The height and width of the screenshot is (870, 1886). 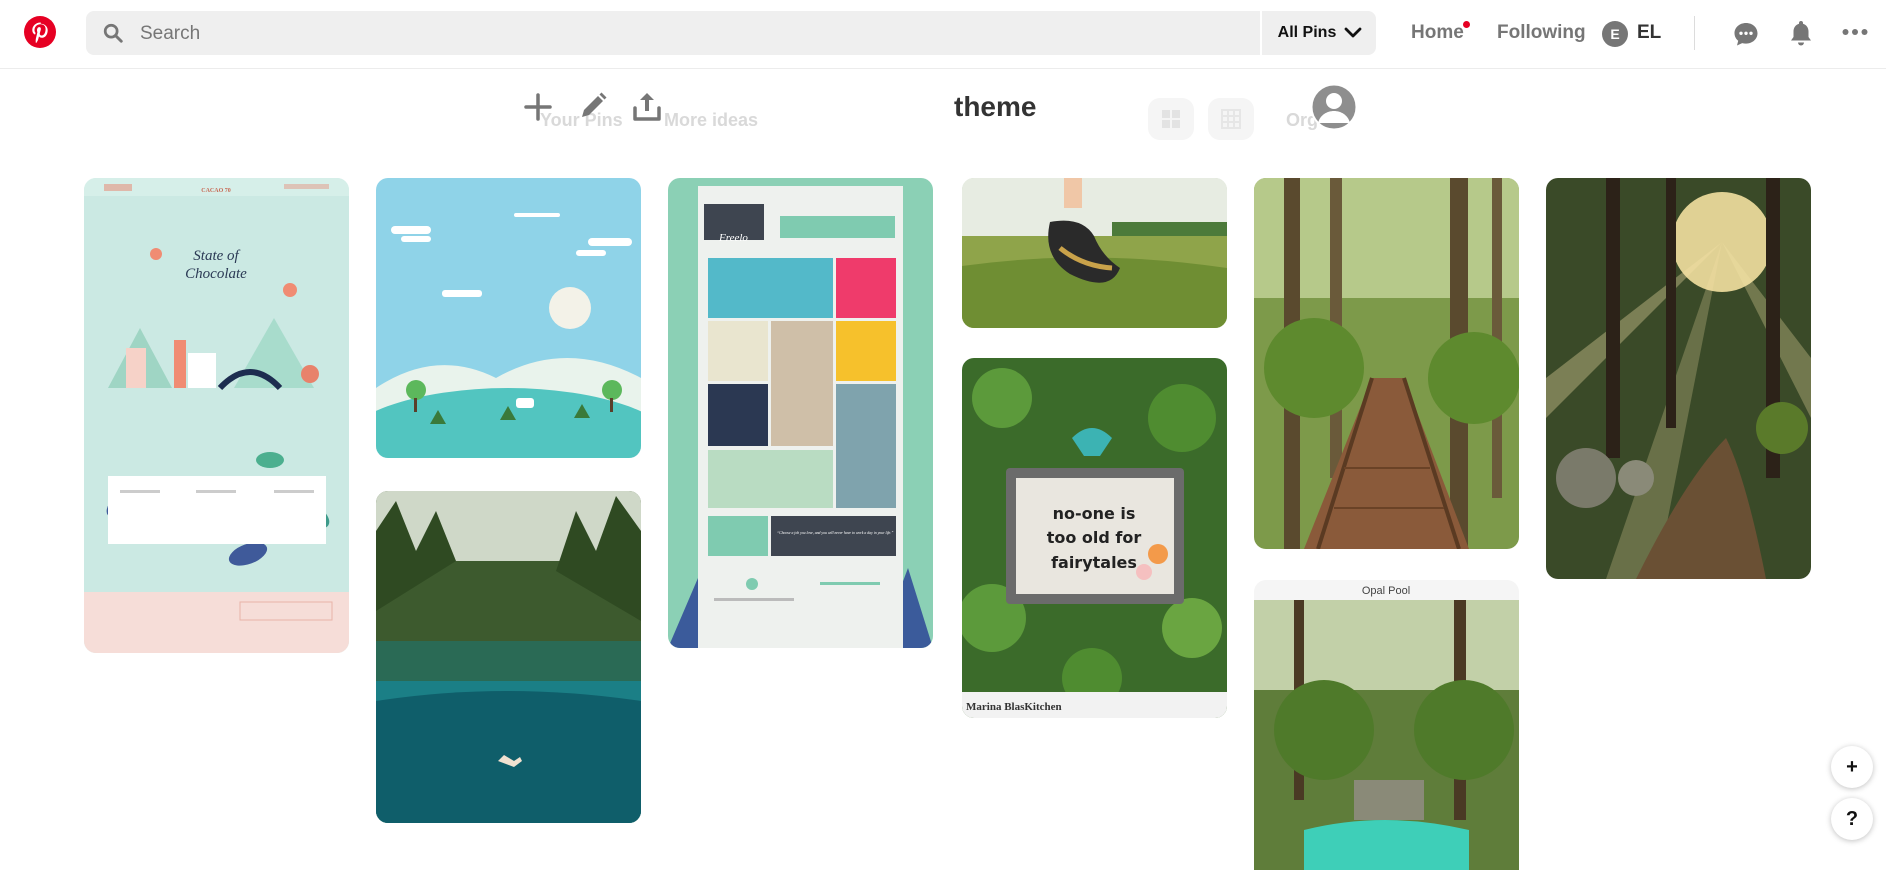 What do you see at coordinates (1014, 707) in the screenshot?
I see `fairytale-caption: Marina BlasKitchen` at bounding box center [1014, 707].